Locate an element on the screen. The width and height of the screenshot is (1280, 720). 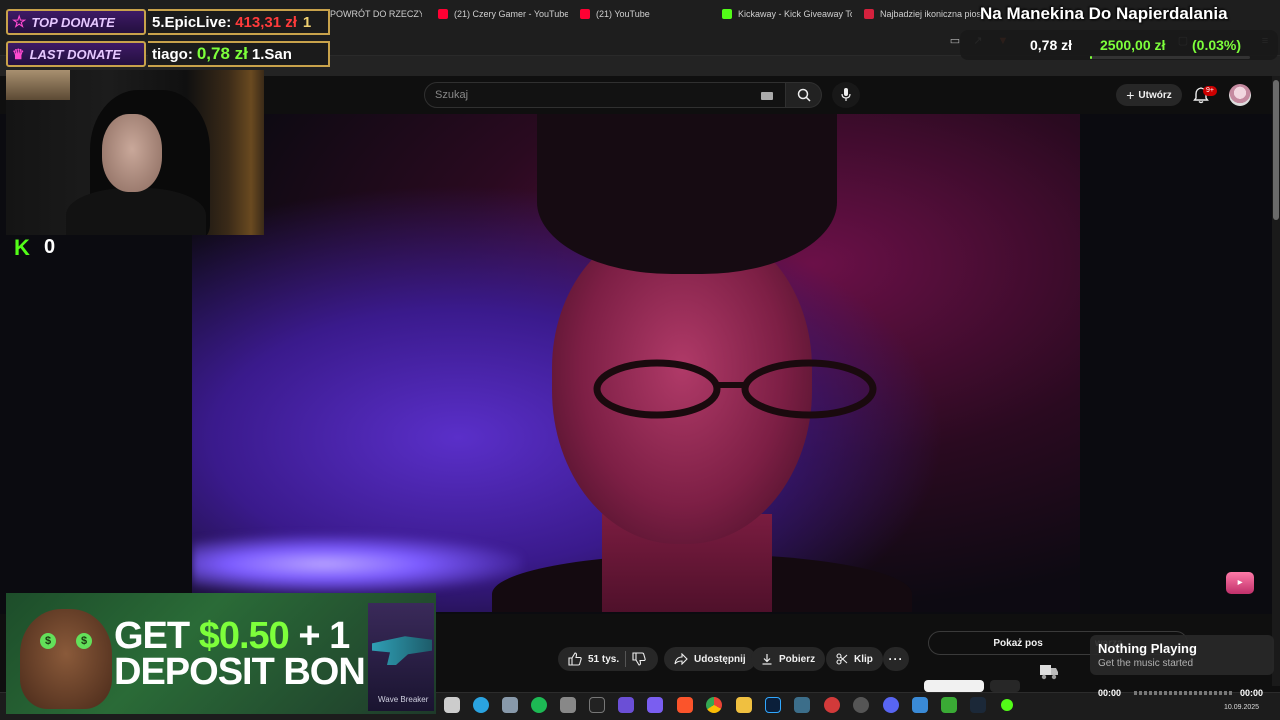
streamer-webcam is located at coordinates (135, 152).